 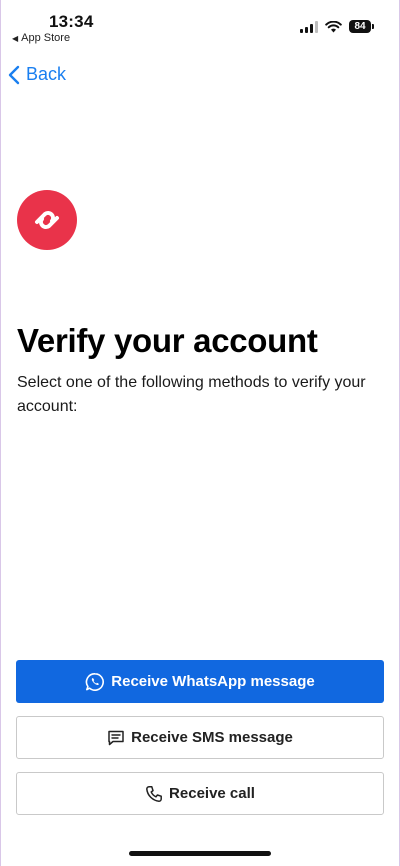 What do you see at coordinates (154, 793) in the screenshot?
I see `phone-icon` at bounding box center [154, 793].